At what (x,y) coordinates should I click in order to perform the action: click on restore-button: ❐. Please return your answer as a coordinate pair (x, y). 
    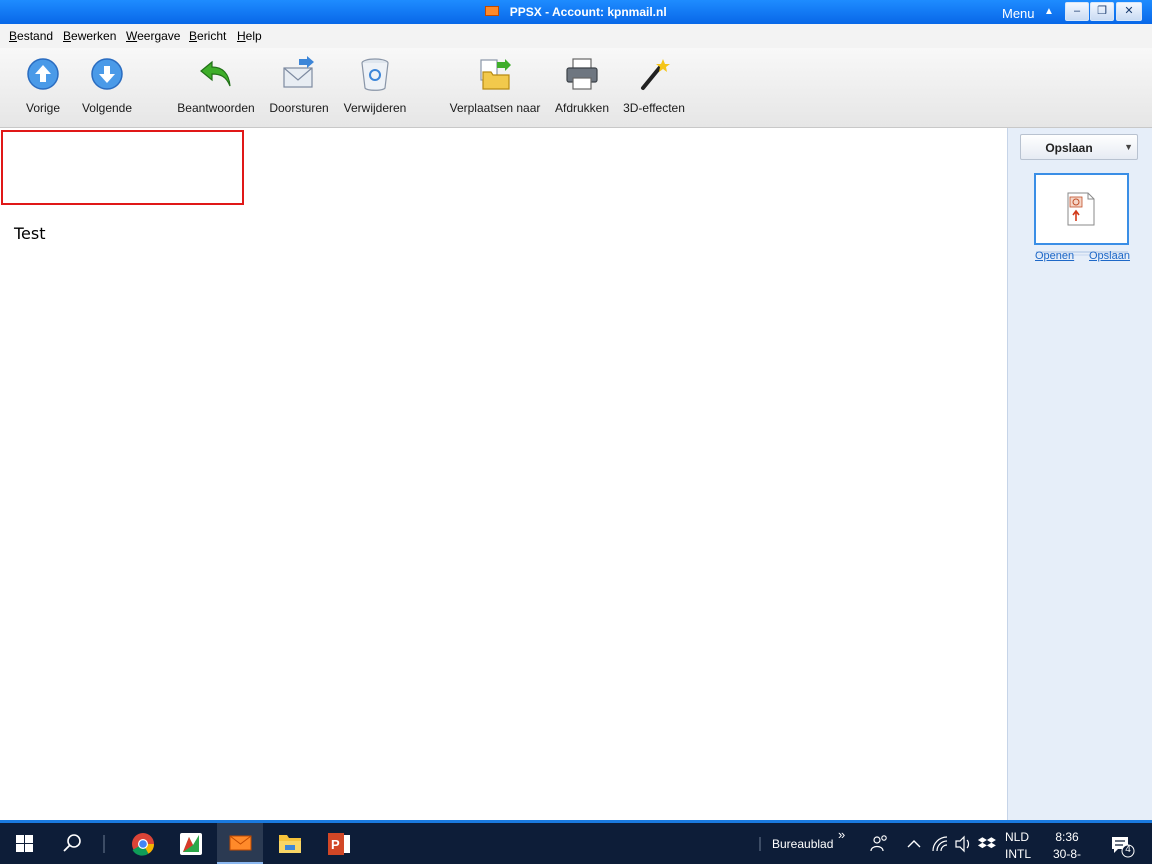
    Looking at the image, I should click on (1102, 11).